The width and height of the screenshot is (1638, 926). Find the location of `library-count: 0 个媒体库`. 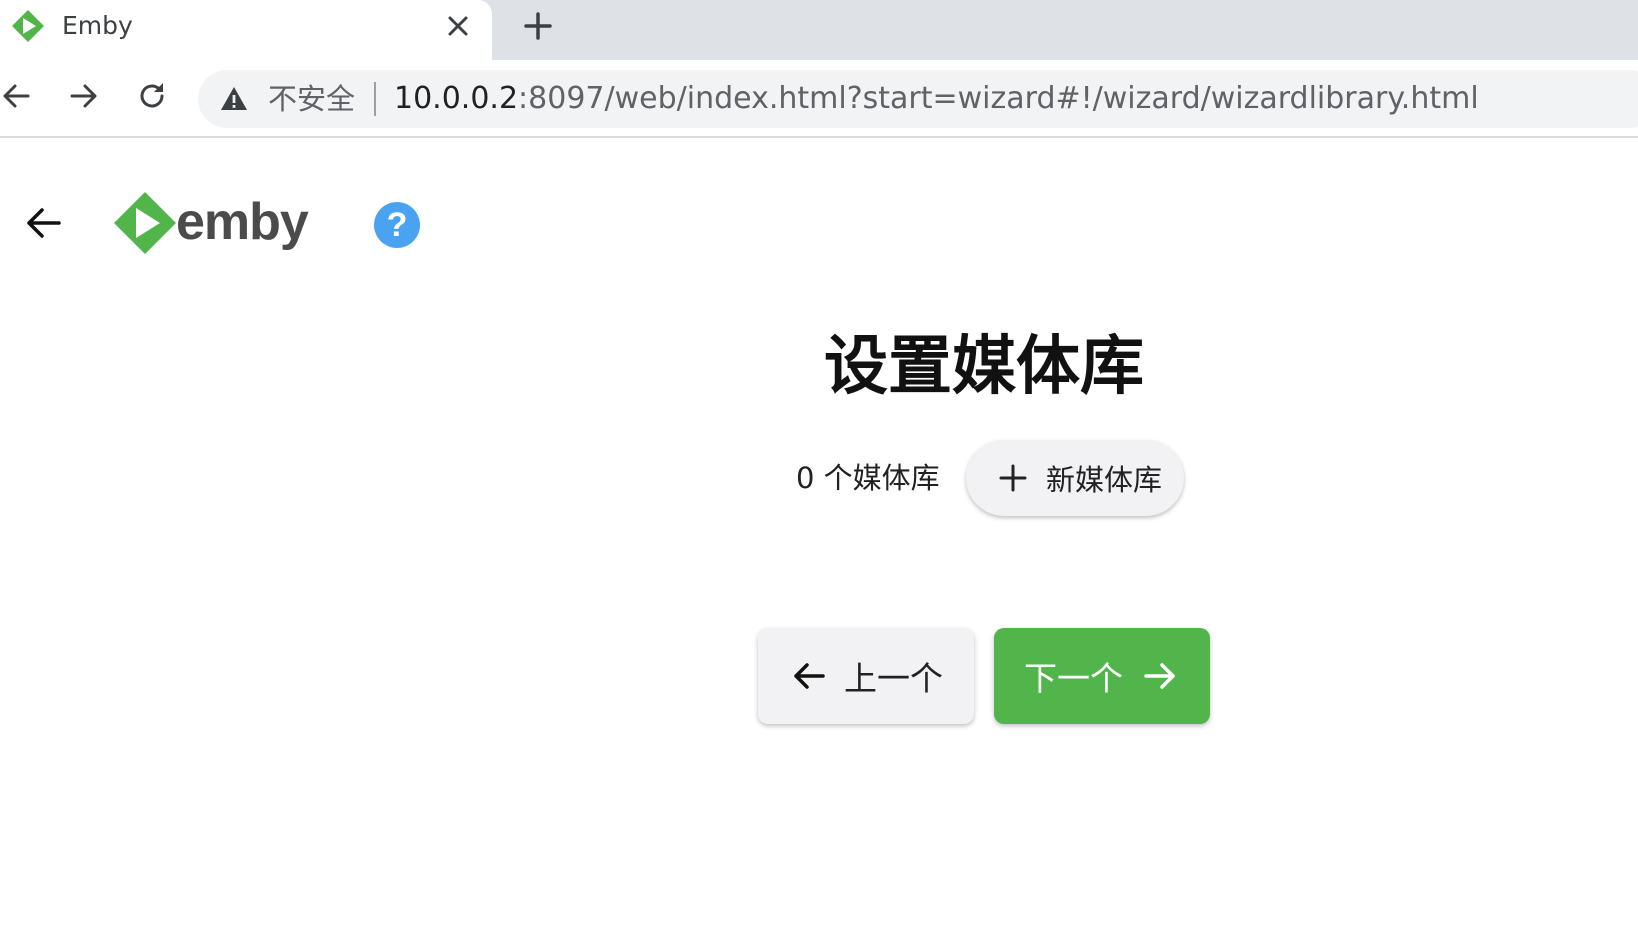

library-count: 0 个媒体库 is located at coordinates (868, 478).